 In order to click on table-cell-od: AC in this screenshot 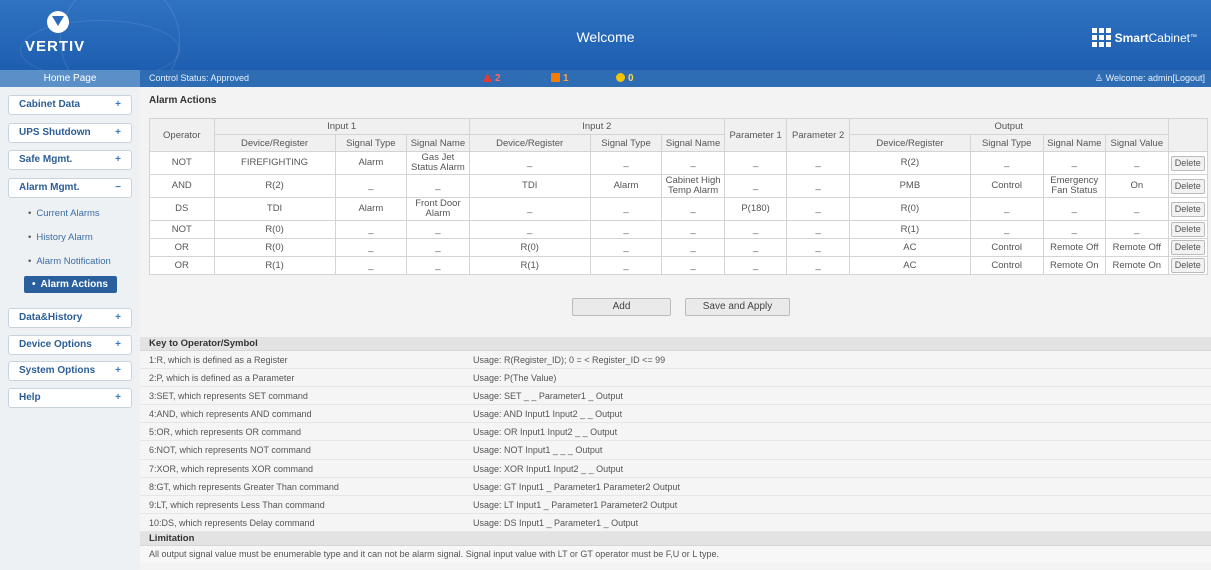, I will do `click(909, 265)`.